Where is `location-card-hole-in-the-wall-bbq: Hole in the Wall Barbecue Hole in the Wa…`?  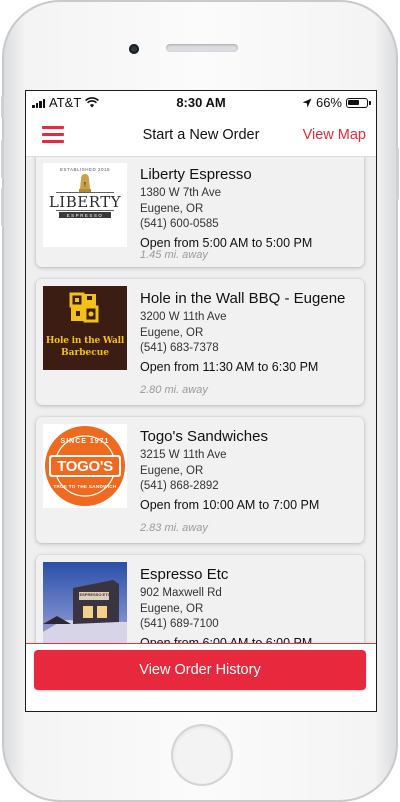
location-card-hole-in-the-wall-bbq: Hole in the Wall Barbecue Hole in the Wa… is located at coordinates (200, 342).